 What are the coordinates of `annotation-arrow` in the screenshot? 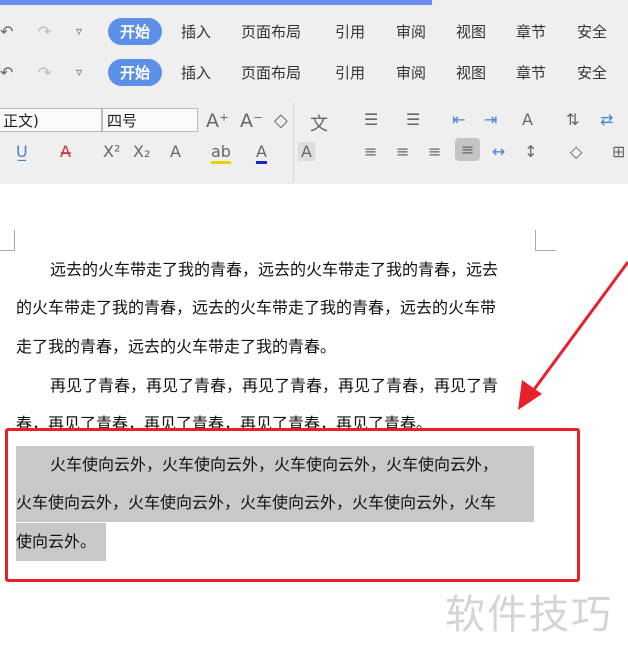 It's located at (573, 335).